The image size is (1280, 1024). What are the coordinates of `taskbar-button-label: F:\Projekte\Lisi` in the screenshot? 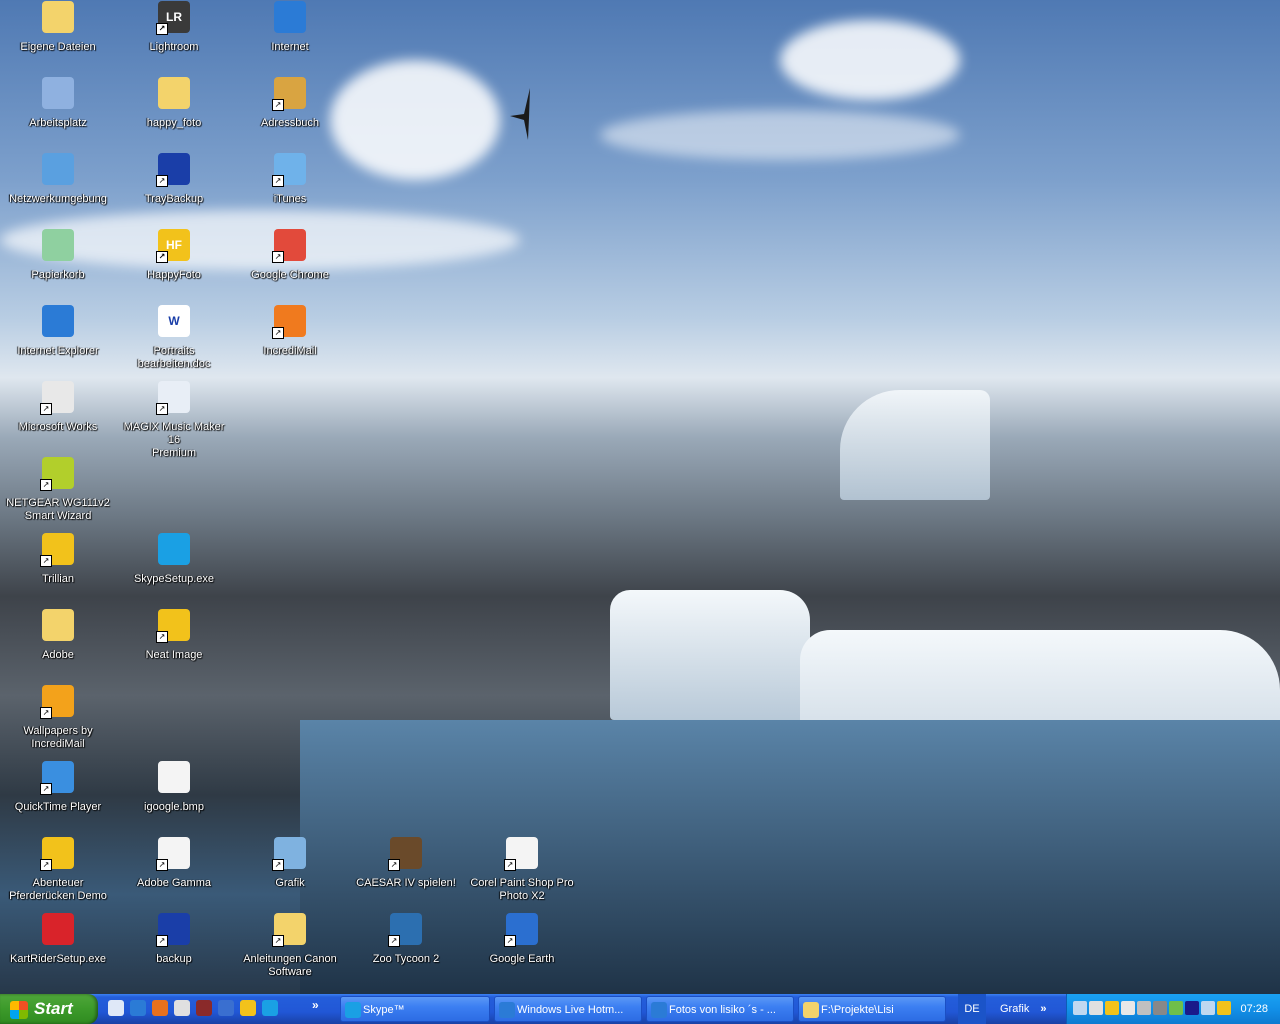 It's located at (857, 1010).